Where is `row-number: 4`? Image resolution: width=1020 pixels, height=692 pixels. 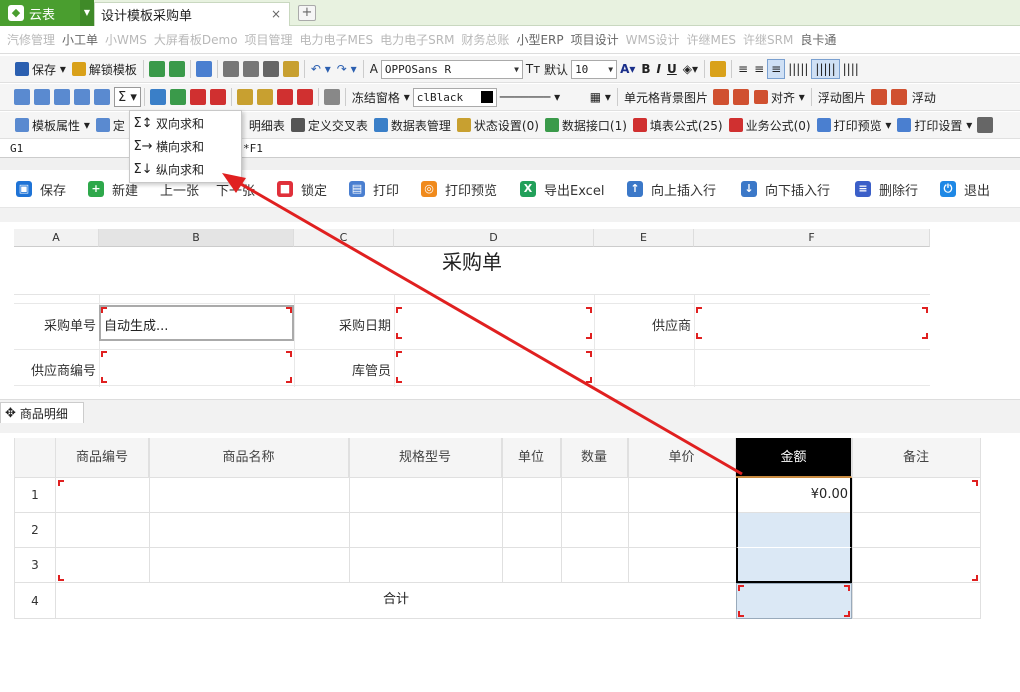 row-number: 4 is located at coordinates (35, 601).